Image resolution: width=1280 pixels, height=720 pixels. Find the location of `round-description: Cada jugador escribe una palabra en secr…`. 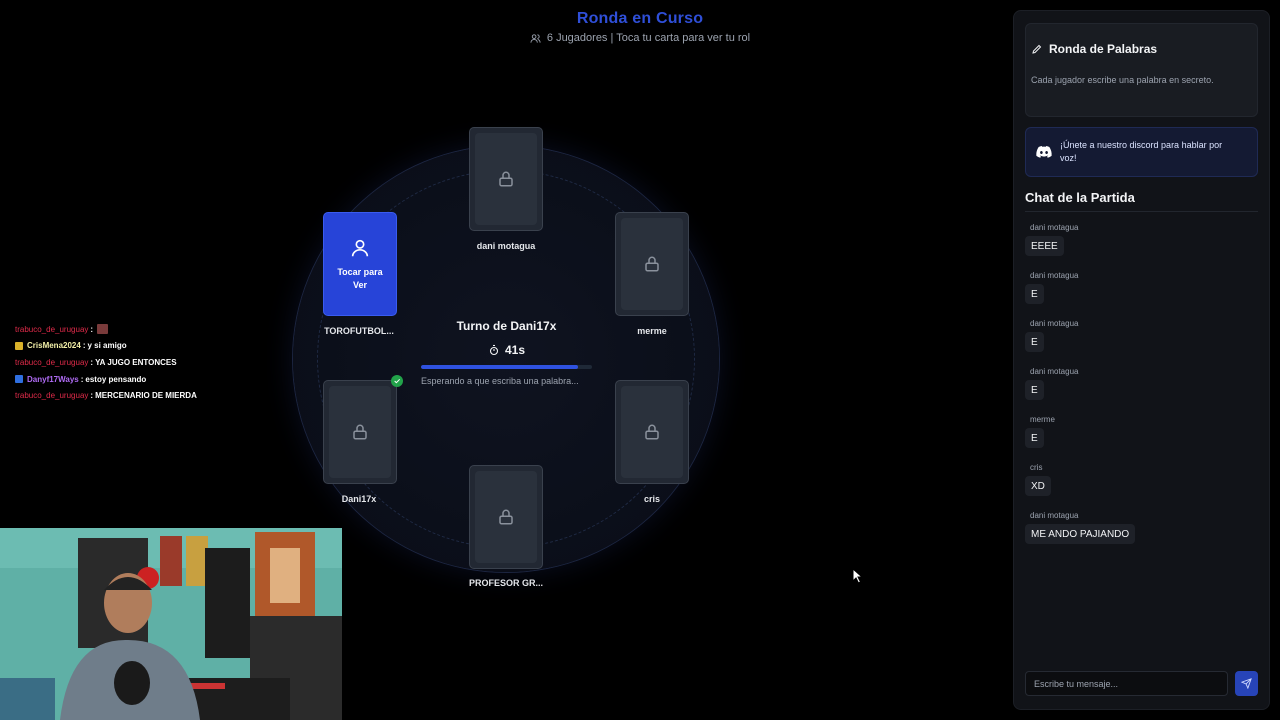

round-description: Cada jugador escribe una palabra en secr… is located at coordinates (1122, 80).